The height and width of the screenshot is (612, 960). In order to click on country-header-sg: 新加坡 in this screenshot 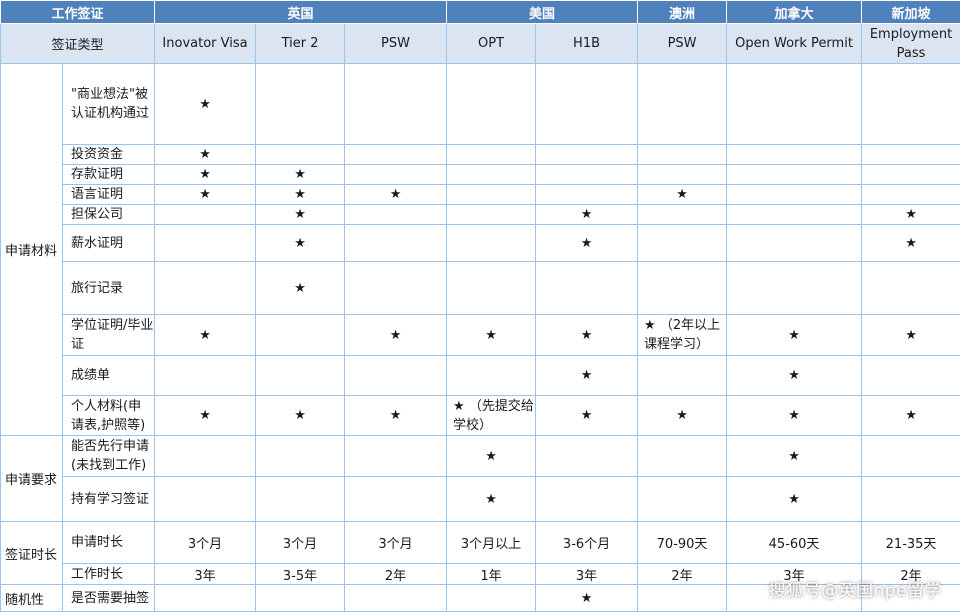, I will do `click(911, 12)`.